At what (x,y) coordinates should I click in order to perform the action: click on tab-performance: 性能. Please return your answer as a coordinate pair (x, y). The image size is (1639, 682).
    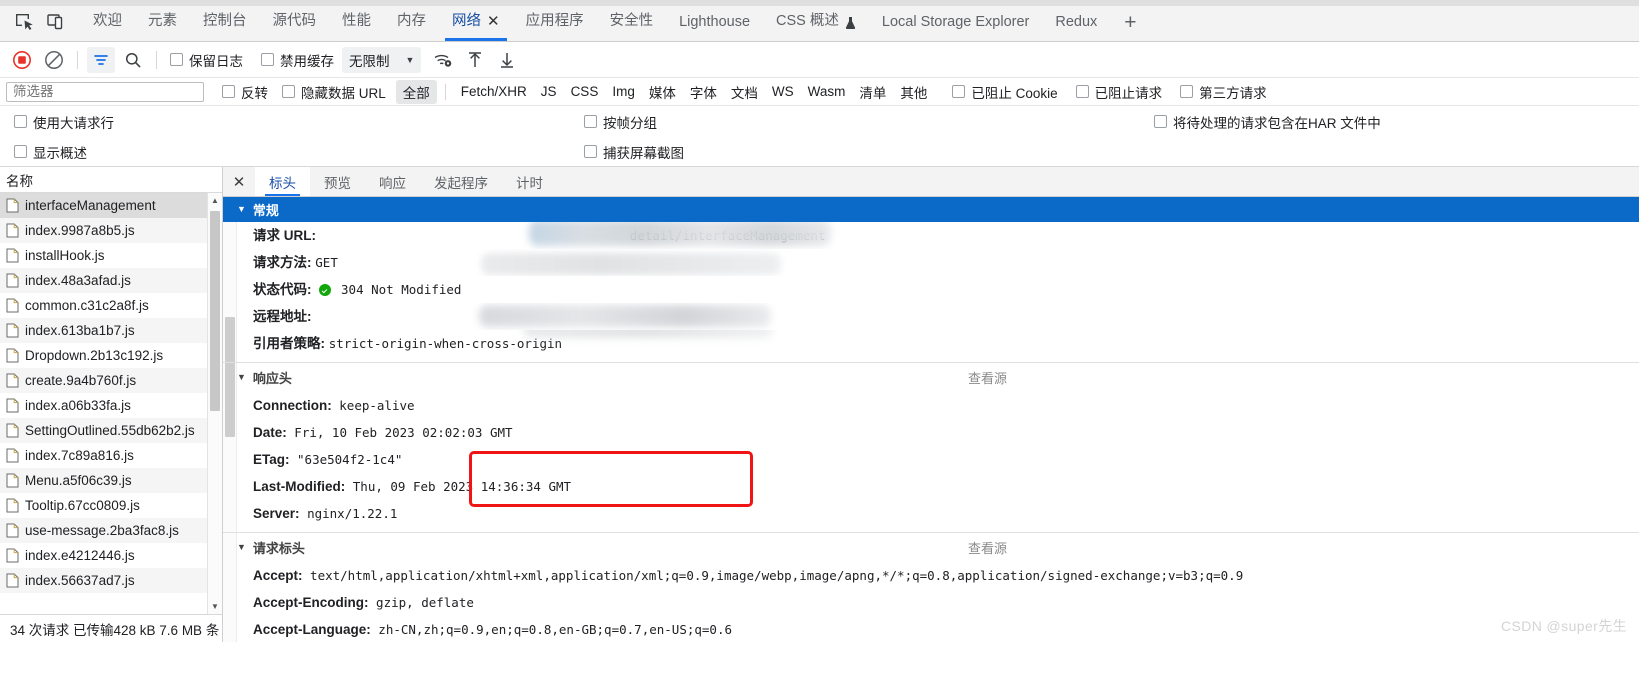
    Looking at the image, I should click on (356, 25).